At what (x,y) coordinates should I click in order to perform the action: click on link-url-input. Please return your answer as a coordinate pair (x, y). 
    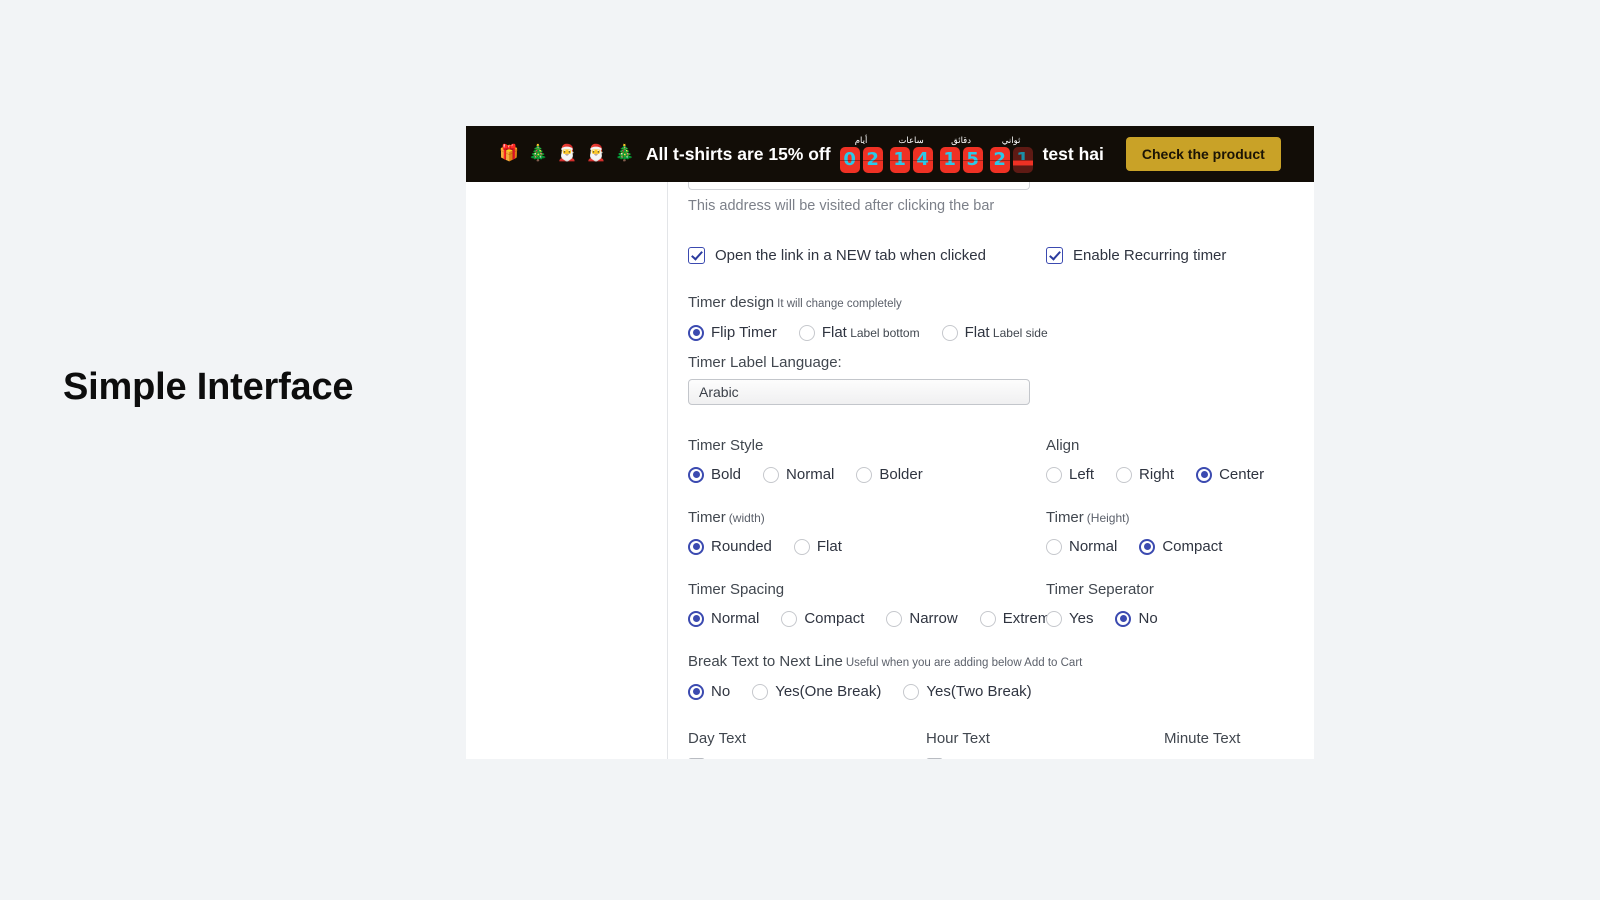
    Looking at the image, I should click on (859, 186).